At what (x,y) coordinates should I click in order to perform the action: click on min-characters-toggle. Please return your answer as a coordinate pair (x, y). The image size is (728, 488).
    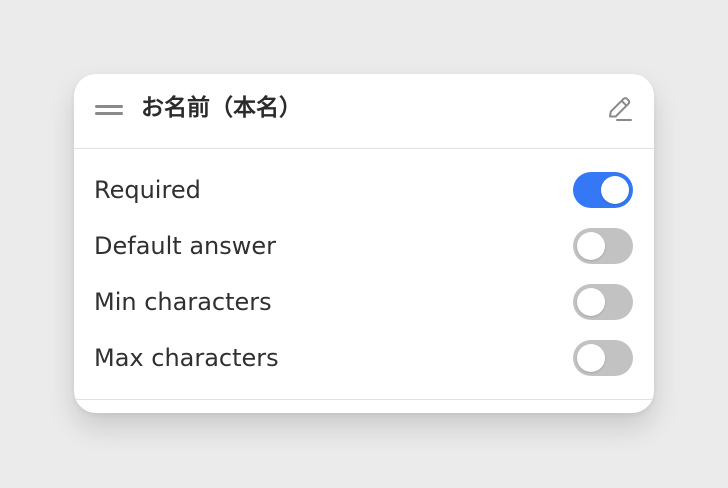
    Looking at the image, I should click on (603, 302).